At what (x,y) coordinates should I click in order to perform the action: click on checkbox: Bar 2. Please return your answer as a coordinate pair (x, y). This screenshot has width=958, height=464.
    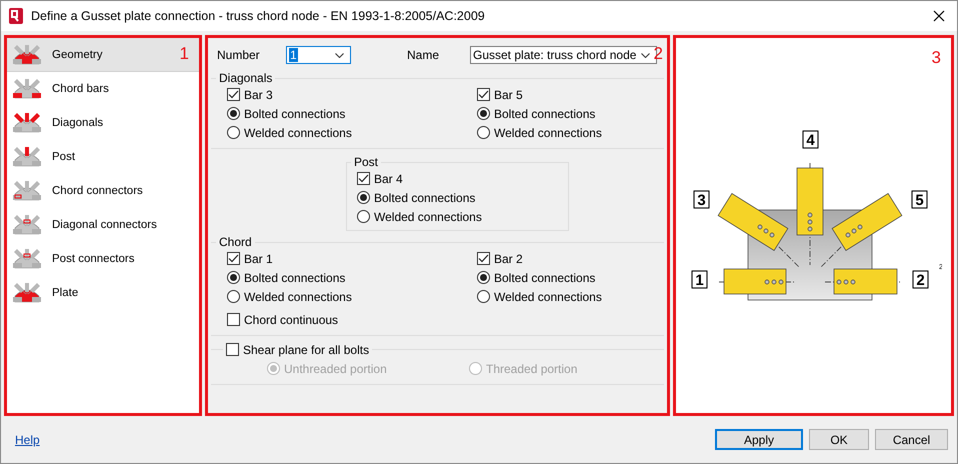
    Looking at the image, I should click on (570, 258).